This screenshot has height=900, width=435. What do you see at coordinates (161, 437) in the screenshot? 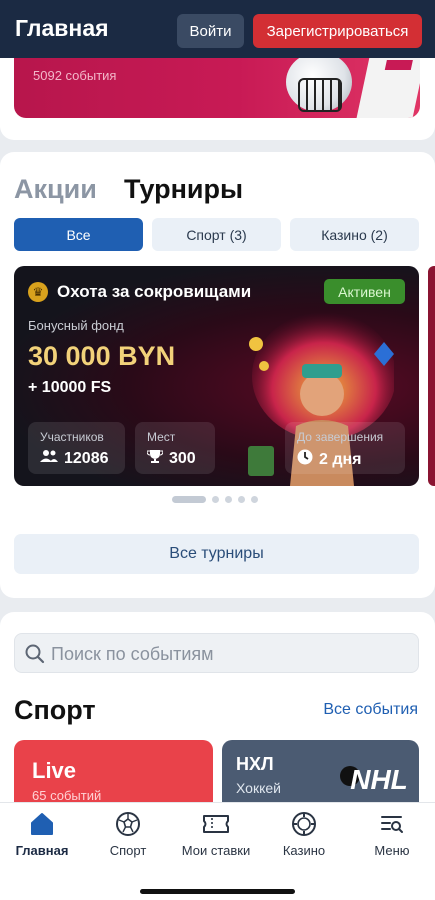
I see `places-label: Мест` at bounding box center [161, 437].